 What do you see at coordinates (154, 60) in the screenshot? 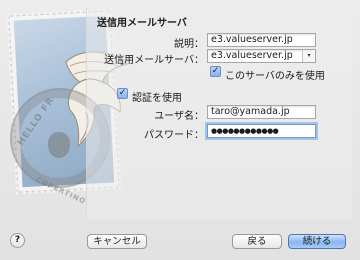
I see `server-label: 送信用メールサーバ：` at bounding box center [154, 60].